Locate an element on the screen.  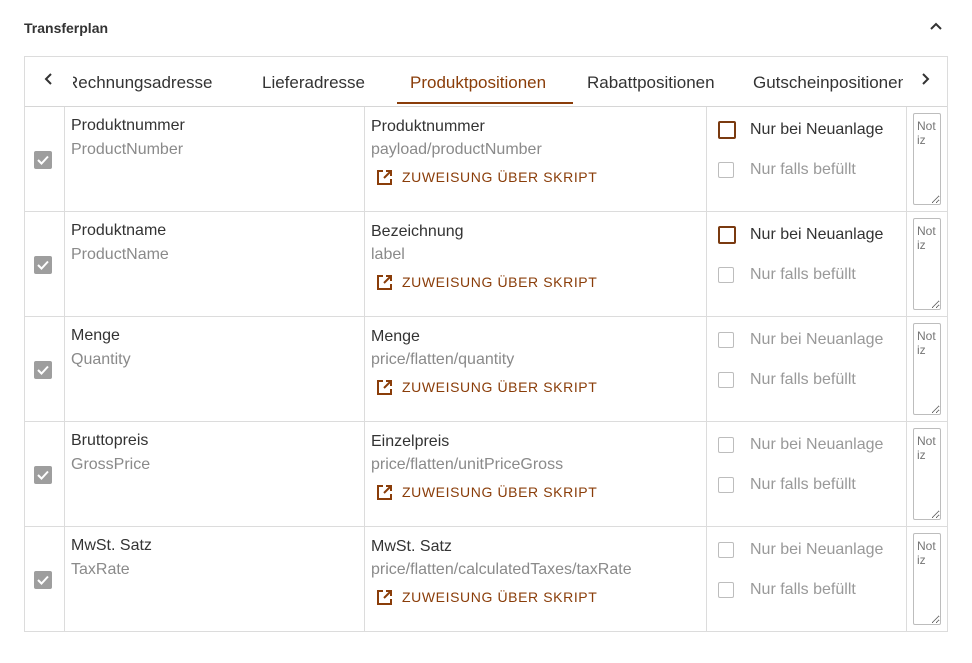
collapse-button is located at coordinates (936, 28).